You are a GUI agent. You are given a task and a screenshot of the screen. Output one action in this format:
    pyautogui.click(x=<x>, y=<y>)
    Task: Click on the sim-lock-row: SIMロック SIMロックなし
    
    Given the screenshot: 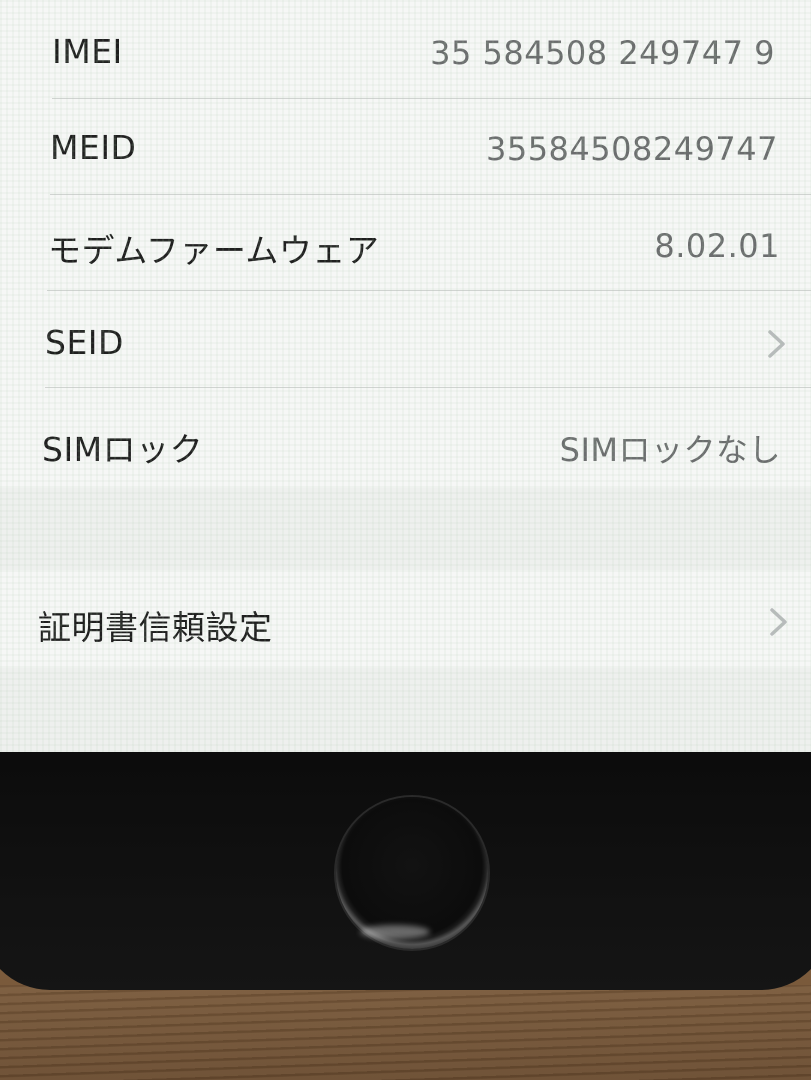 What is the action you would take?
    pyautogui.click(x=405, y=437)
    